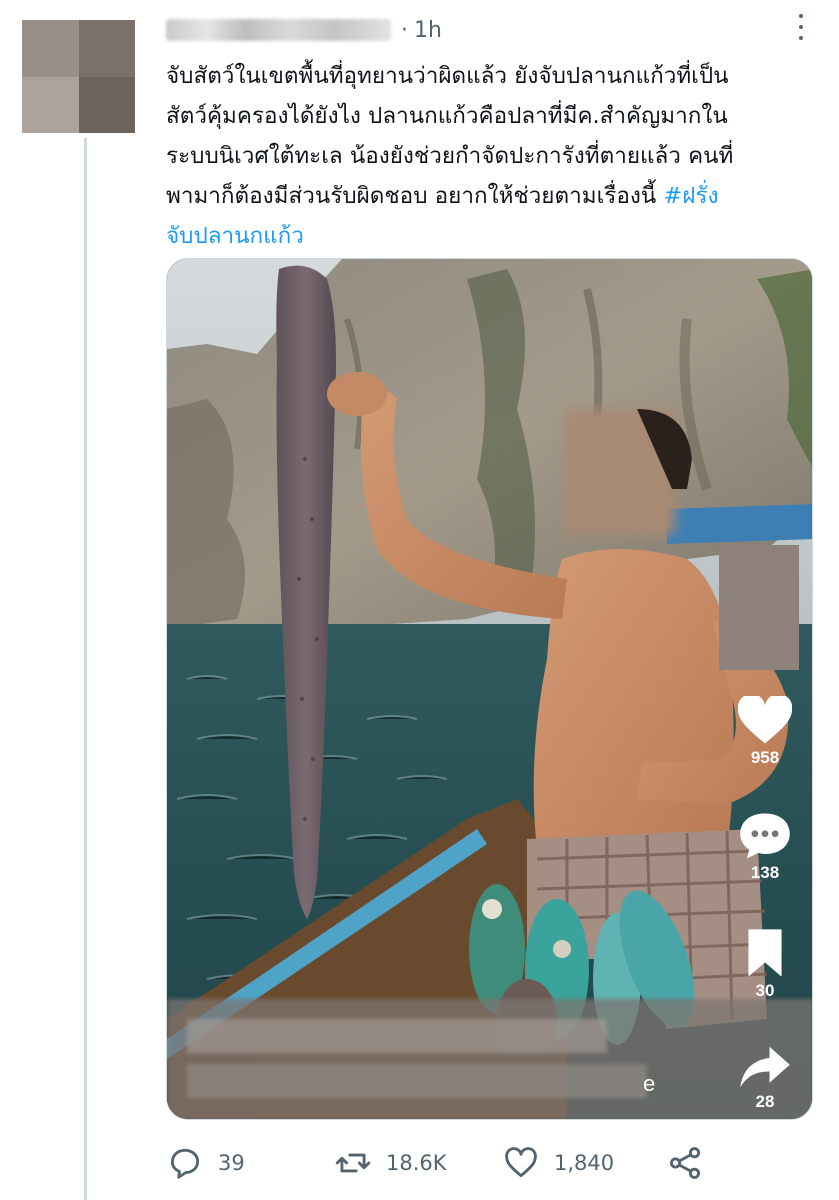  What do you see at coordinates (765, 836) in the screenshot?
I see `comment-bubble-icon` at bounding box center [765, 836].